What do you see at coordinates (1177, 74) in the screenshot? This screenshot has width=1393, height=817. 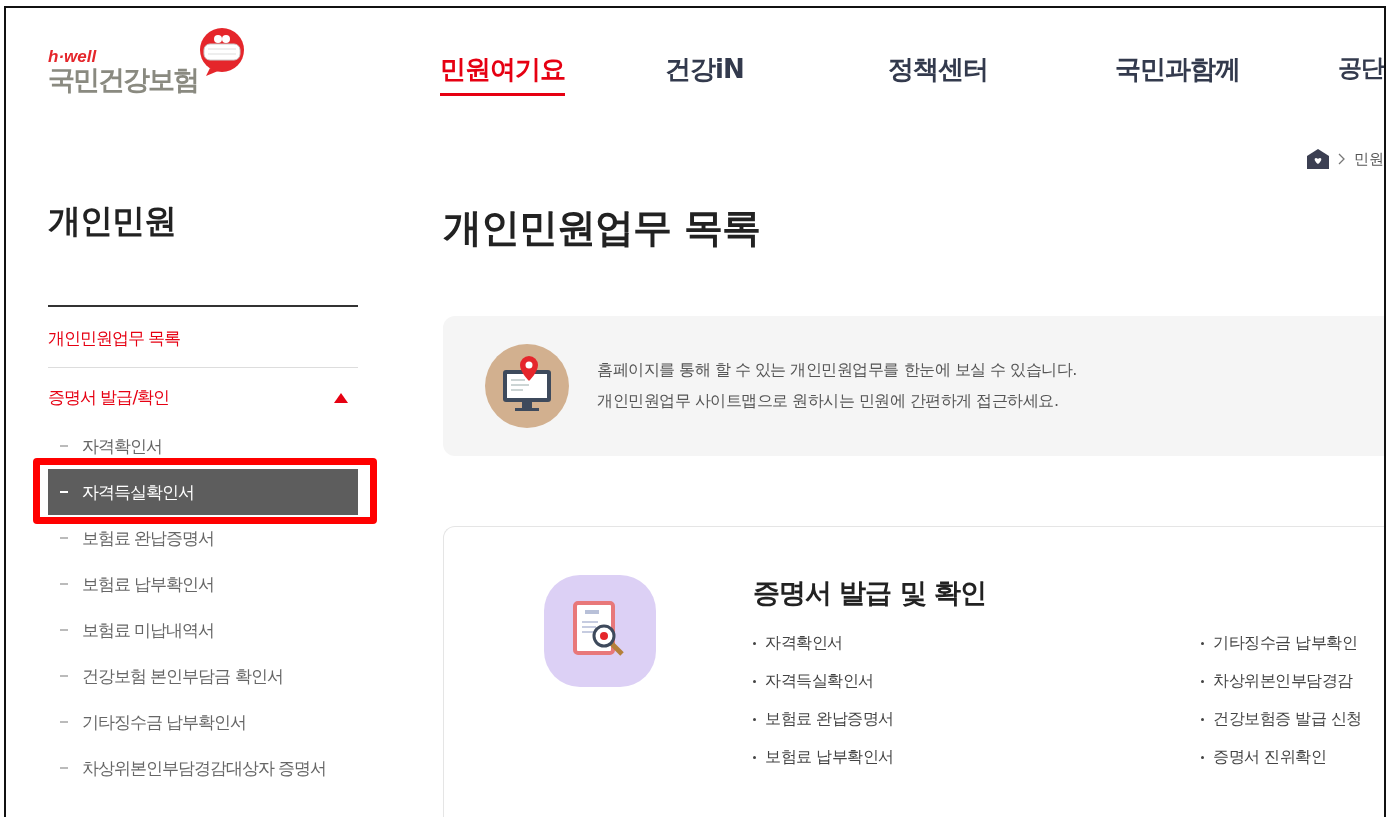 I see `nav-tab: 국민과함께` at bounding box center [1177, 74].